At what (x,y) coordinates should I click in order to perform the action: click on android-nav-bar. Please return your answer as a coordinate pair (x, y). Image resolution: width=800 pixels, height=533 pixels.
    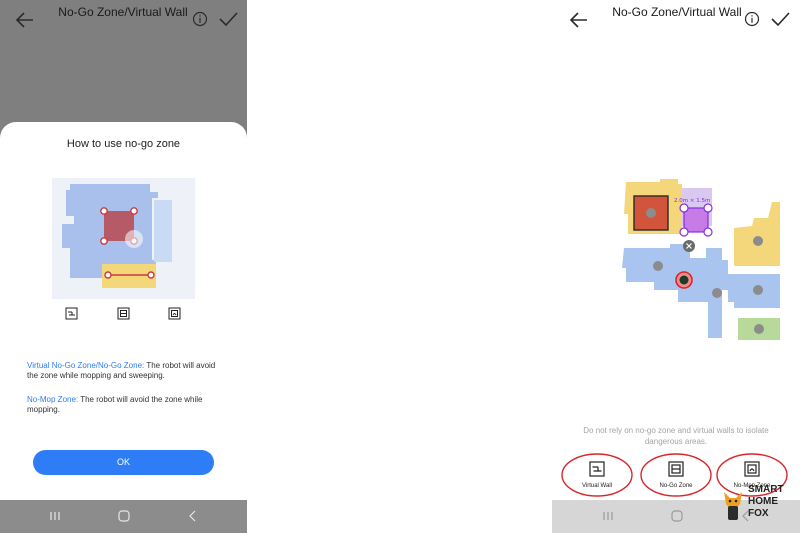
    Looking at the image, I should click on (123, 516).